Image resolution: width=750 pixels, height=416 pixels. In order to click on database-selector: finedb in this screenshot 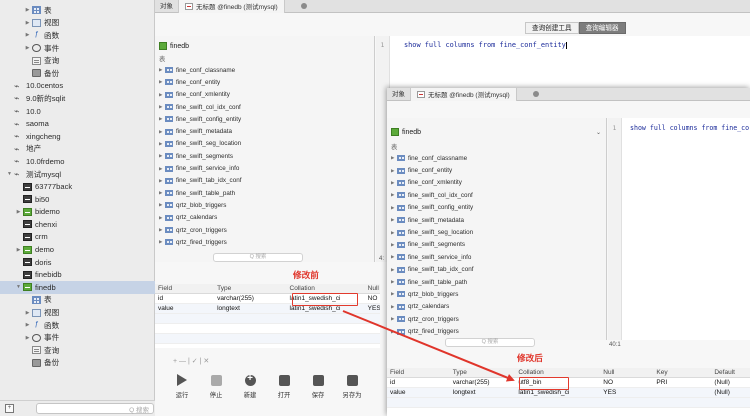, I will do `click(264, 46)`.